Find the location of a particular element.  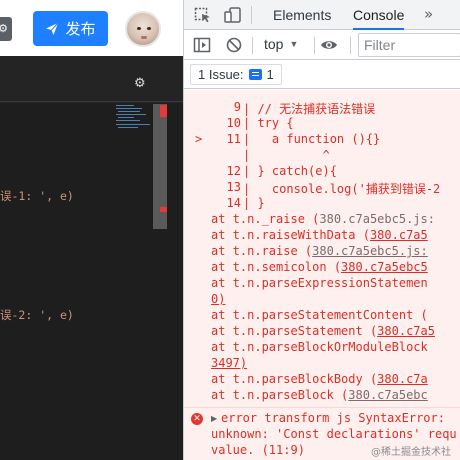

device-toolbar-icon is located at coordinates (233, 15).